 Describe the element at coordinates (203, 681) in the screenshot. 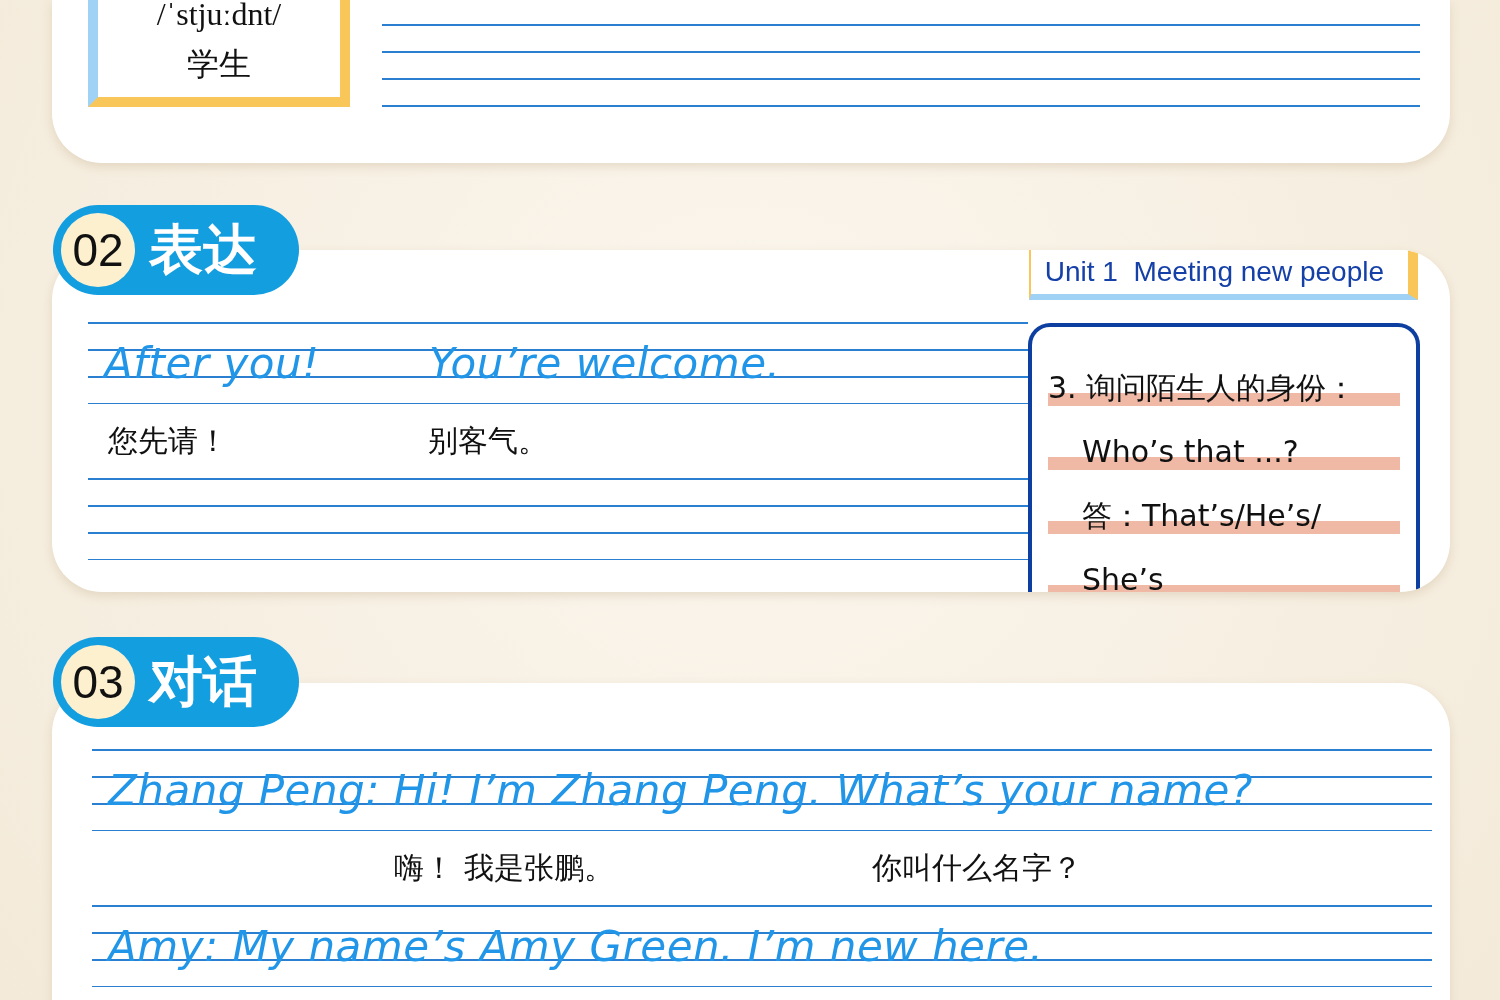

I see `section-title: 对话` at that location.